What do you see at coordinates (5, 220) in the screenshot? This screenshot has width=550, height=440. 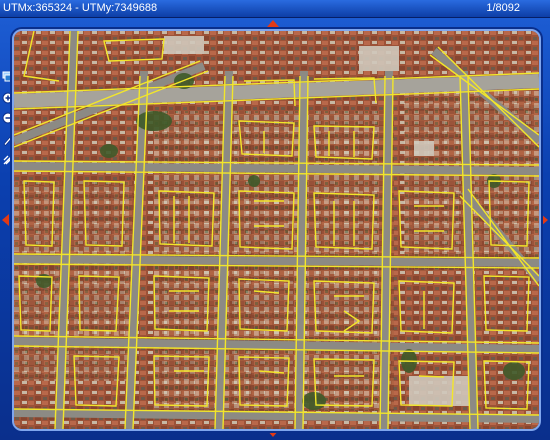 I see `pan-left-arrow-icon` at bounding box center [5, 220].